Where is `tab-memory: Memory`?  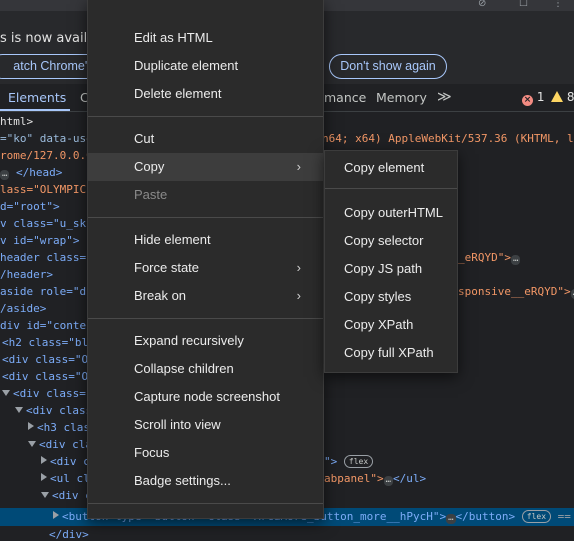
tab-memory: Memory is located at coordinates (401, 97).